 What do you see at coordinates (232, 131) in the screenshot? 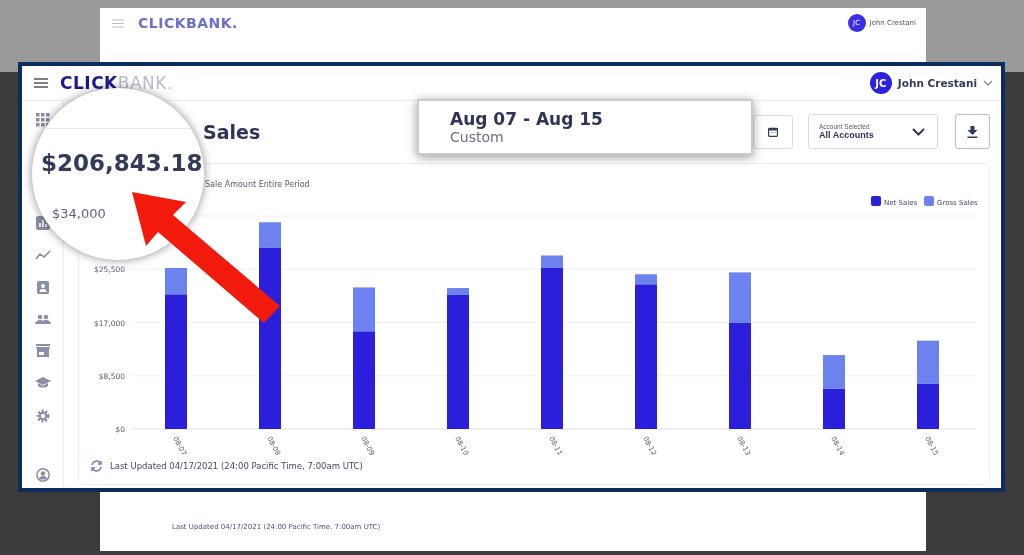
I see `page-title: Sales` at bounding box center [232, 131].